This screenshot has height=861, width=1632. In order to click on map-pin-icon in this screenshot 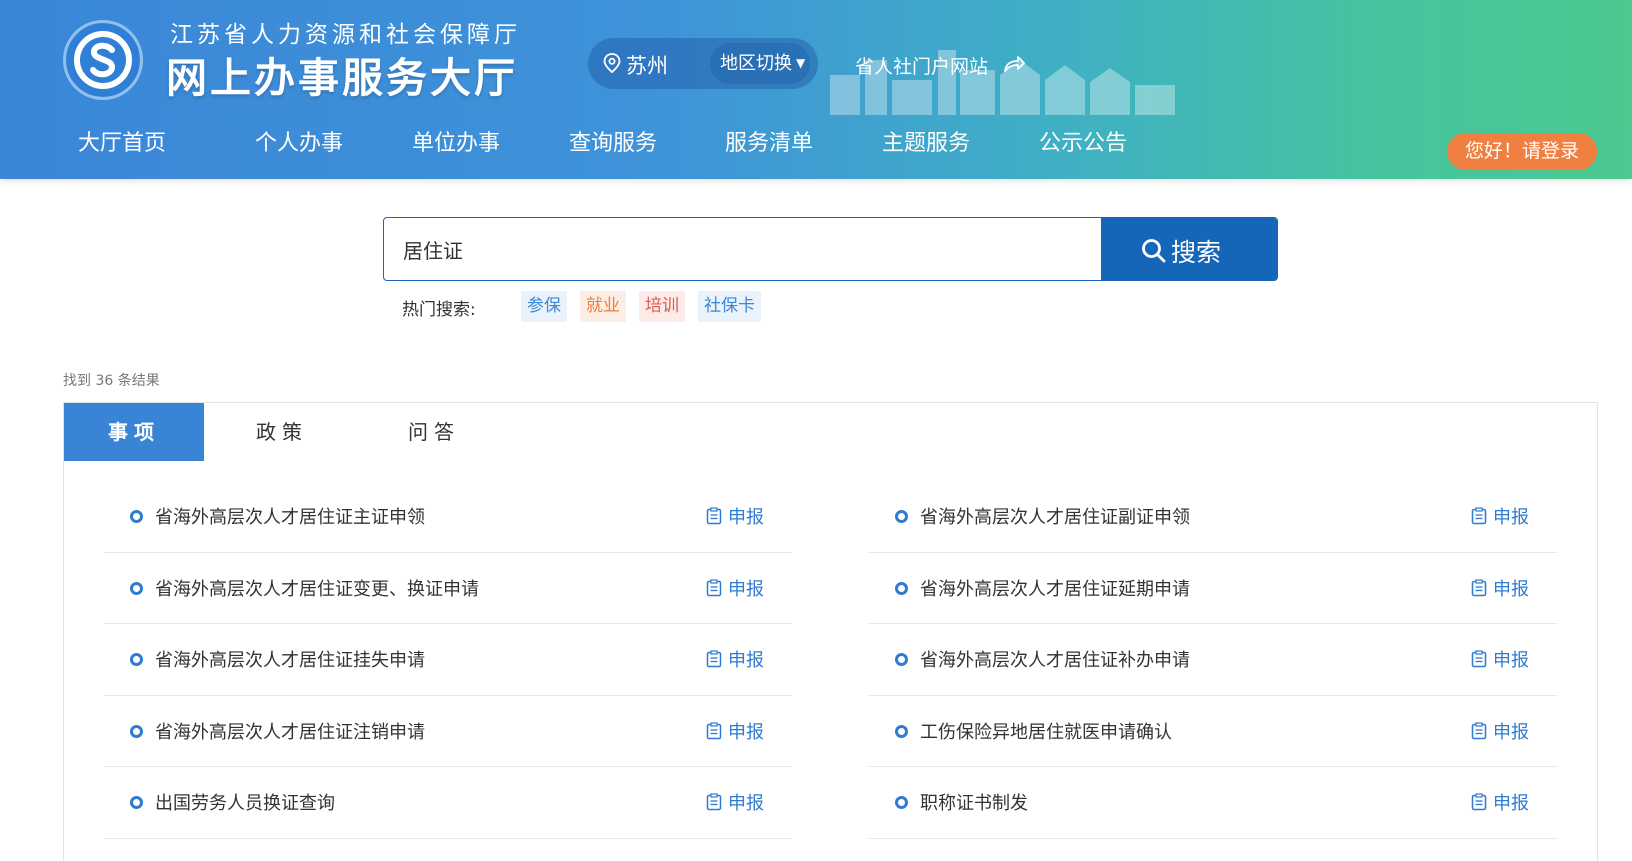, I will do `click(612, 63)`.